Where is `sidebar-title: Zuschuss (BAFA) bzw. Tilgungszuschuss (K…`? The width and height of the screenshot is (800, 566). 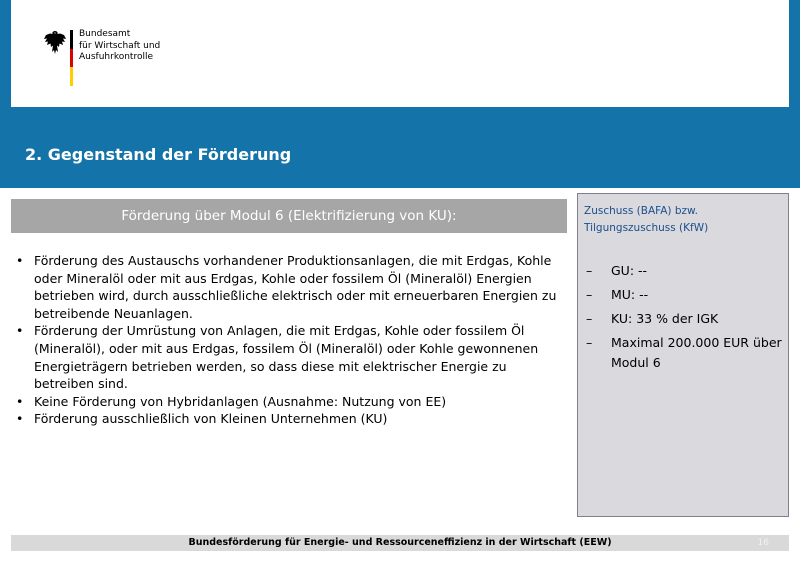
sidebar-title: Zuschuss (BAFA) bzw. Tilgungszuschuss (K… is located at coordinates (646, 219).